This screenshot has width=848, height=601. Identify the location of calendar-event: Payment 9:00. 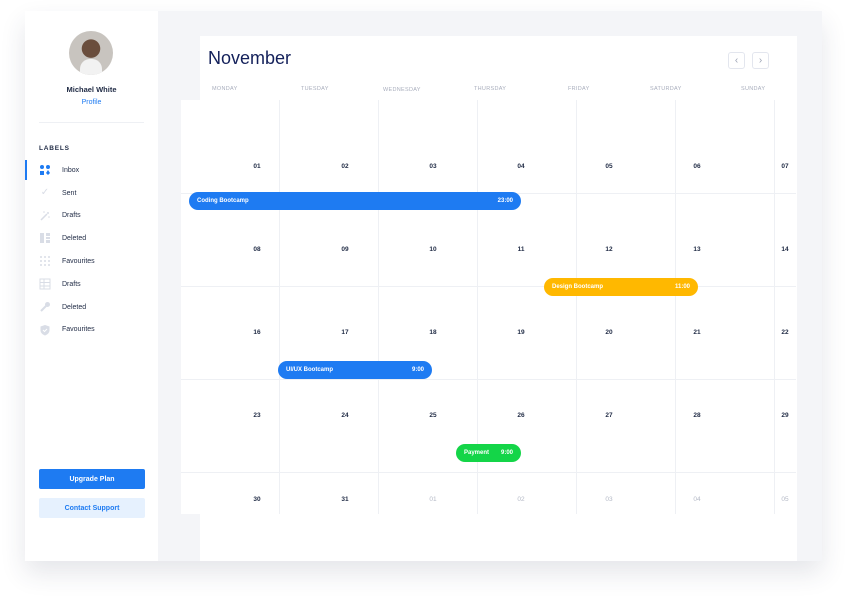
(488, 453).